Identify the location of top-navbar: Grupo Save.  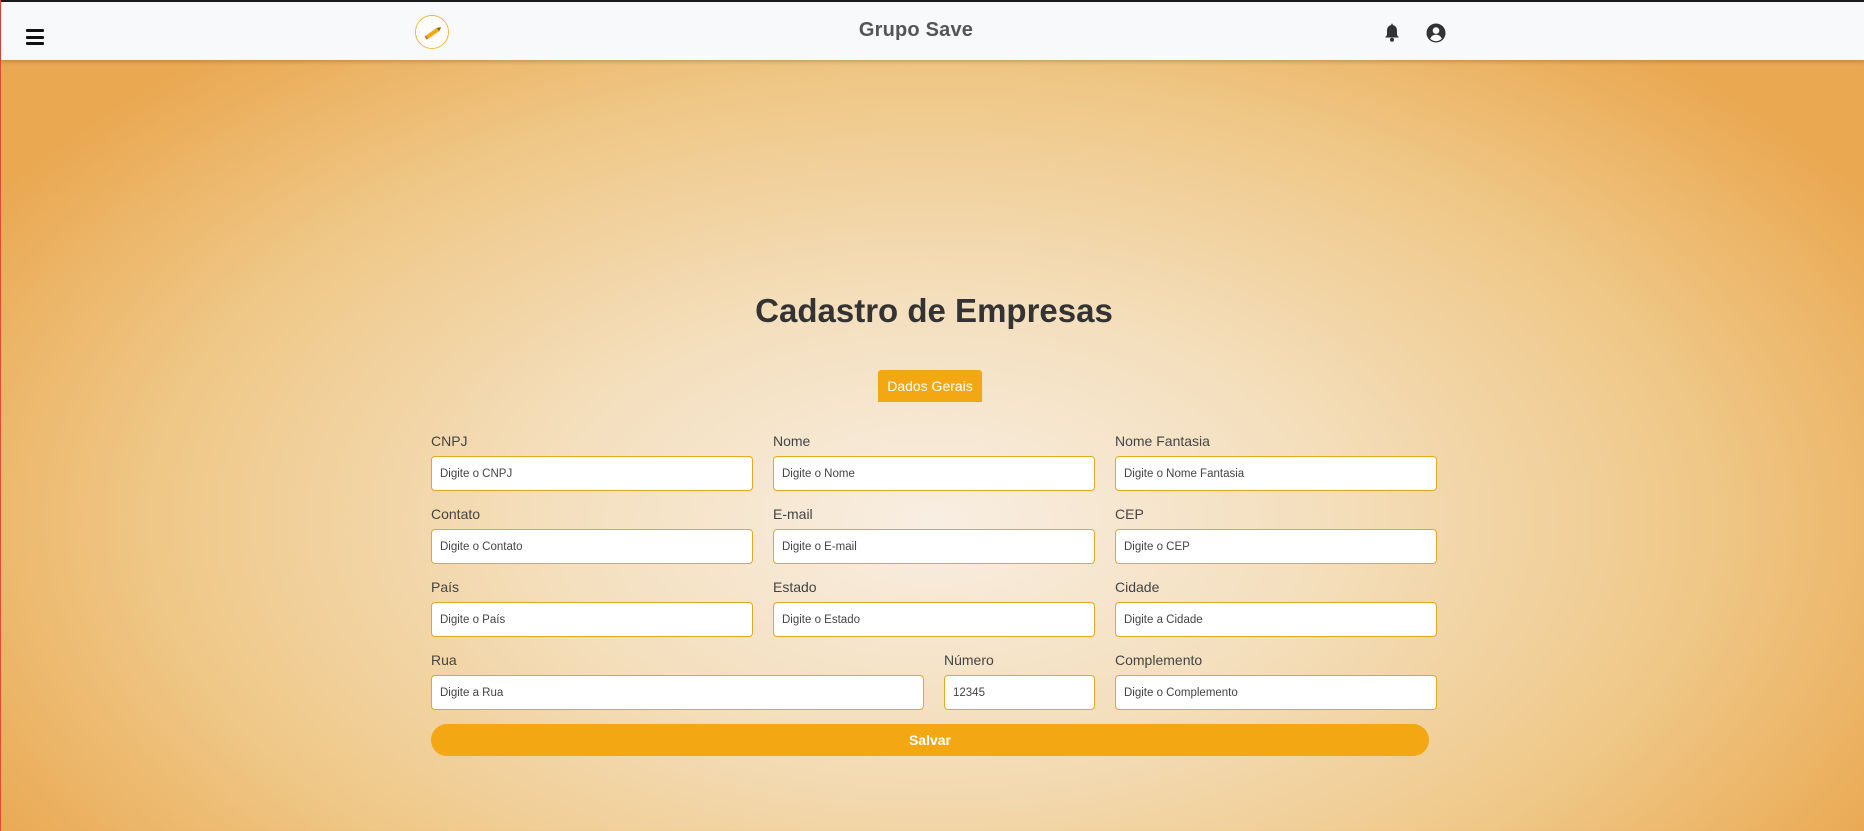
(932, 30).